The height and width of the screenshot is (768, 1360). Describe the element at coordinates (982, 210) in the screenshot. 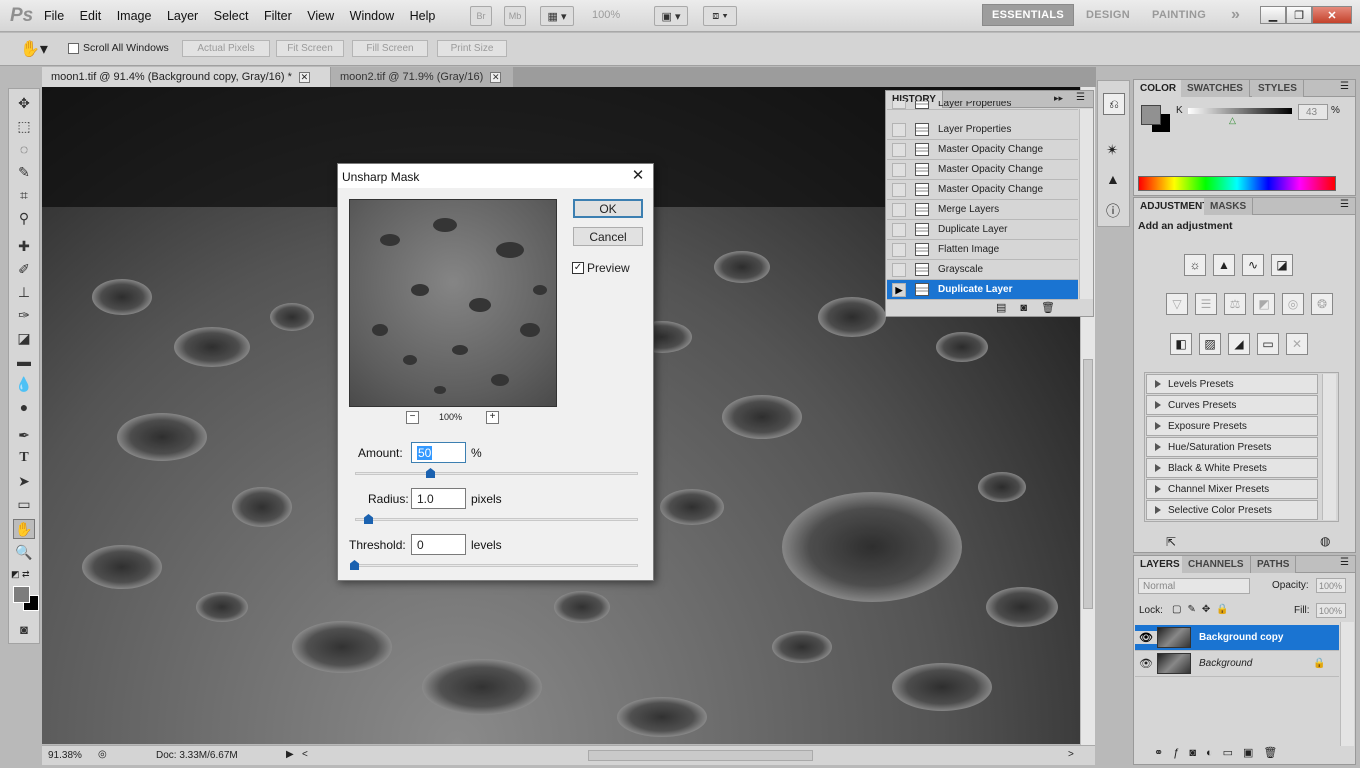

I see `history-item: Merge Layers` at that location.